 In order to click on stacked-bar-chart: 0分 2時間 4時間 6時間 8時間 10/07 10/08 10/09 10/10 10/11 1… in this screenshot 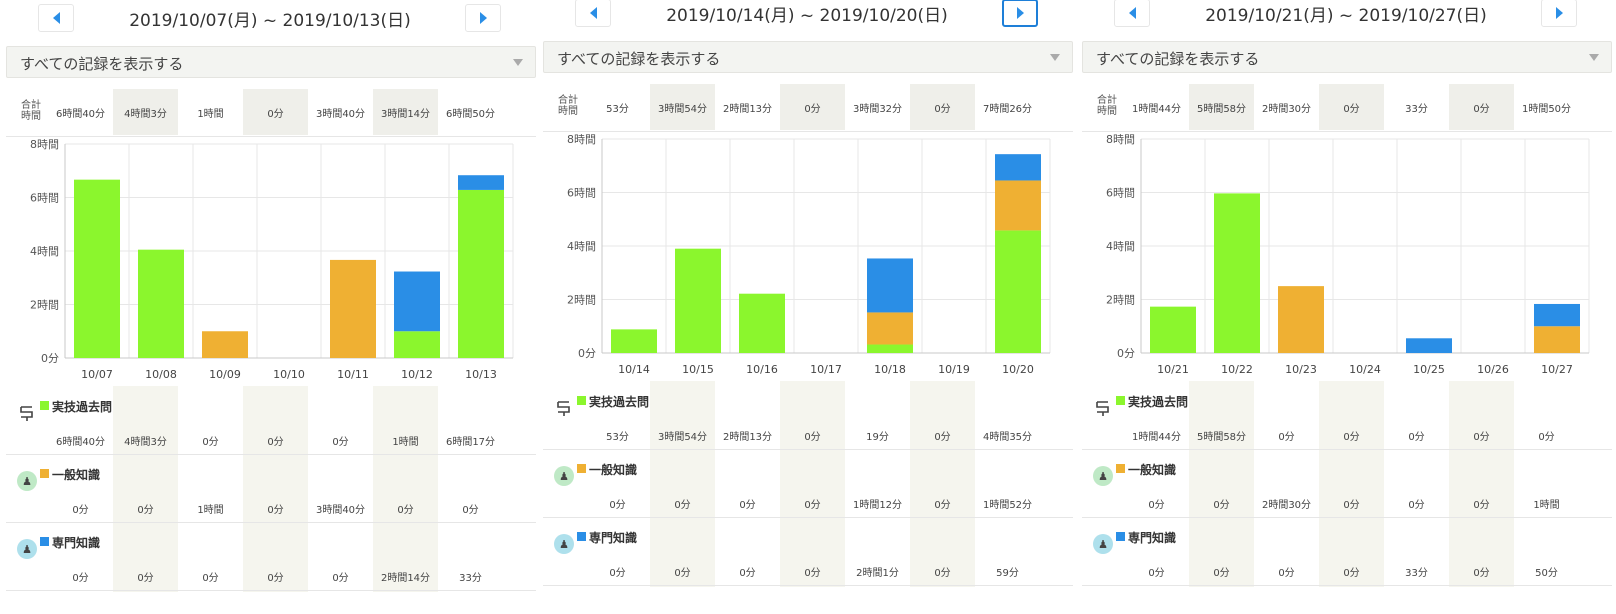, I will do `click(272, 259)`.